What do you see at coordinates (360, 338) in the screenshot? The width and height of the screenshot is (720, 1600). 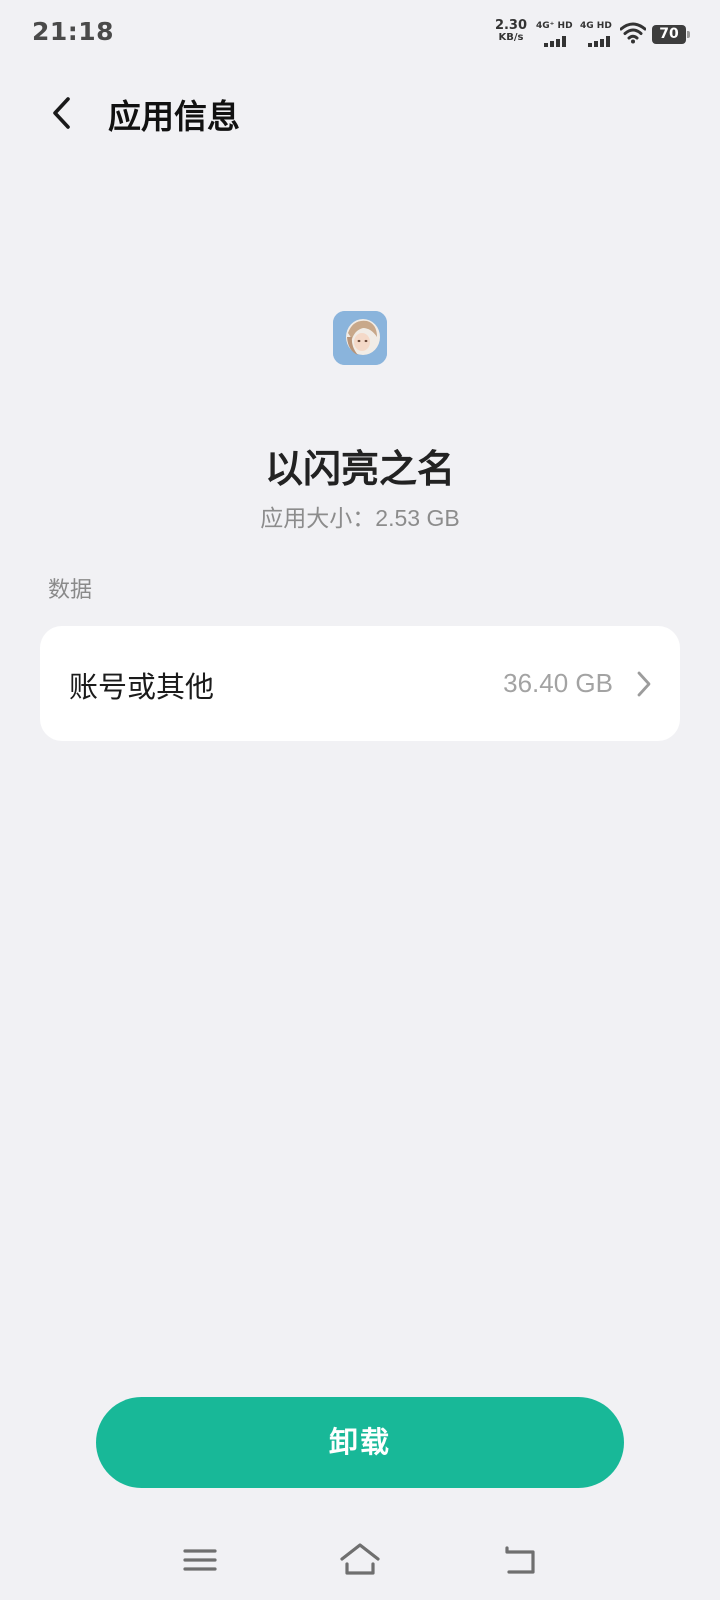 I see `app-icon` at bounding box center [360, 338].